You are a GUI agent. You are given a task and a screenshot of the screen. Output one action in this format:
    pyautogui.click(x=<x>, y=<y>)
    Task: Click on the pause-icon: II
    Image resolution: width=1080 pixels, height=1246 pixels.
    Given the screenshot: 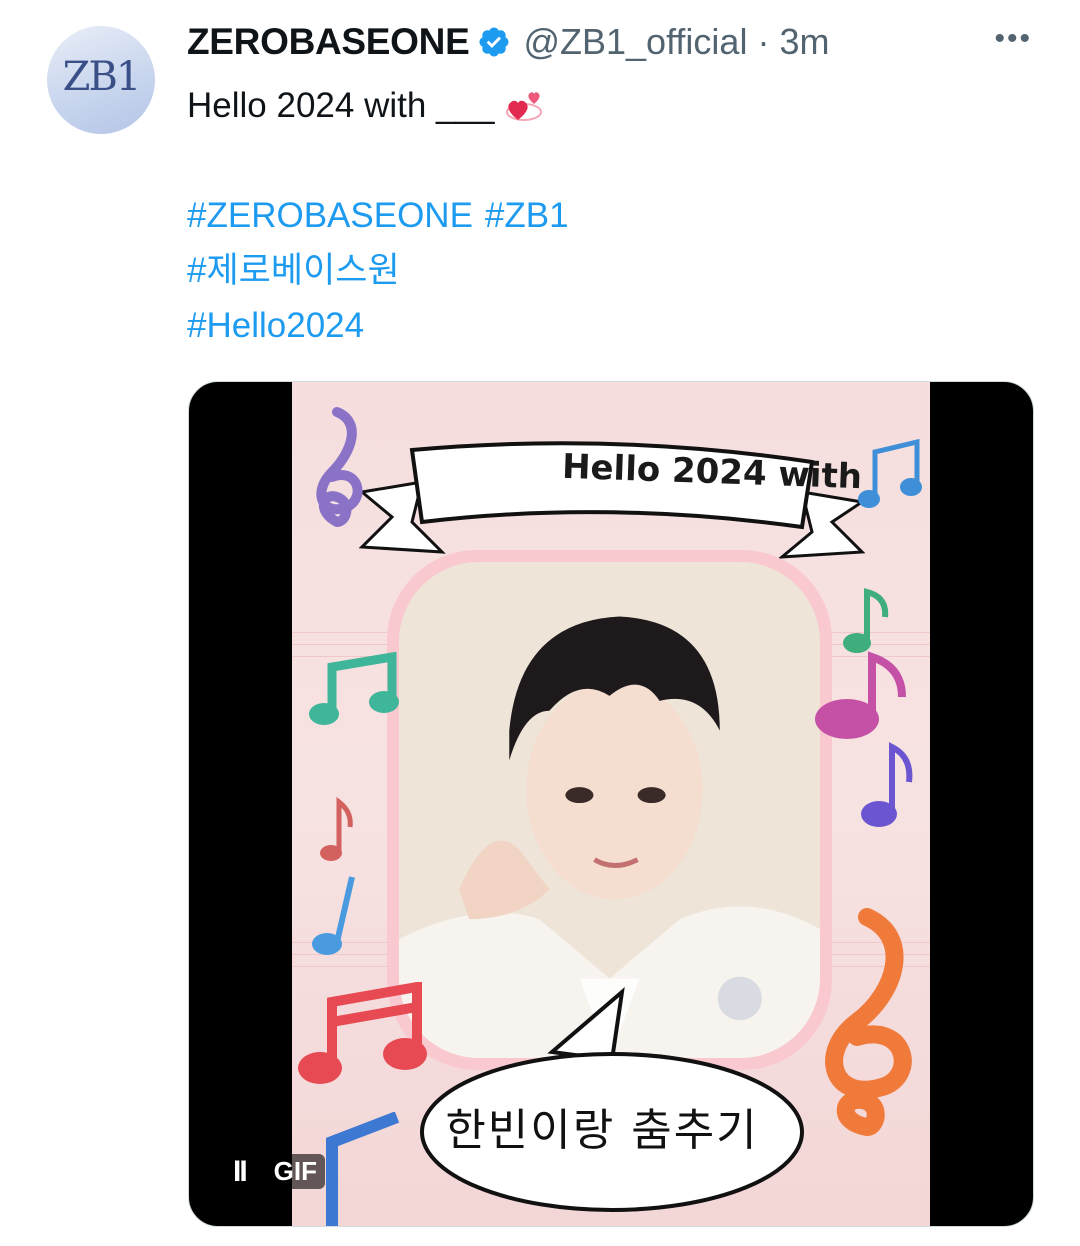 What is the action you would take?
    pyautogui.click(x=240, y=1172)
    